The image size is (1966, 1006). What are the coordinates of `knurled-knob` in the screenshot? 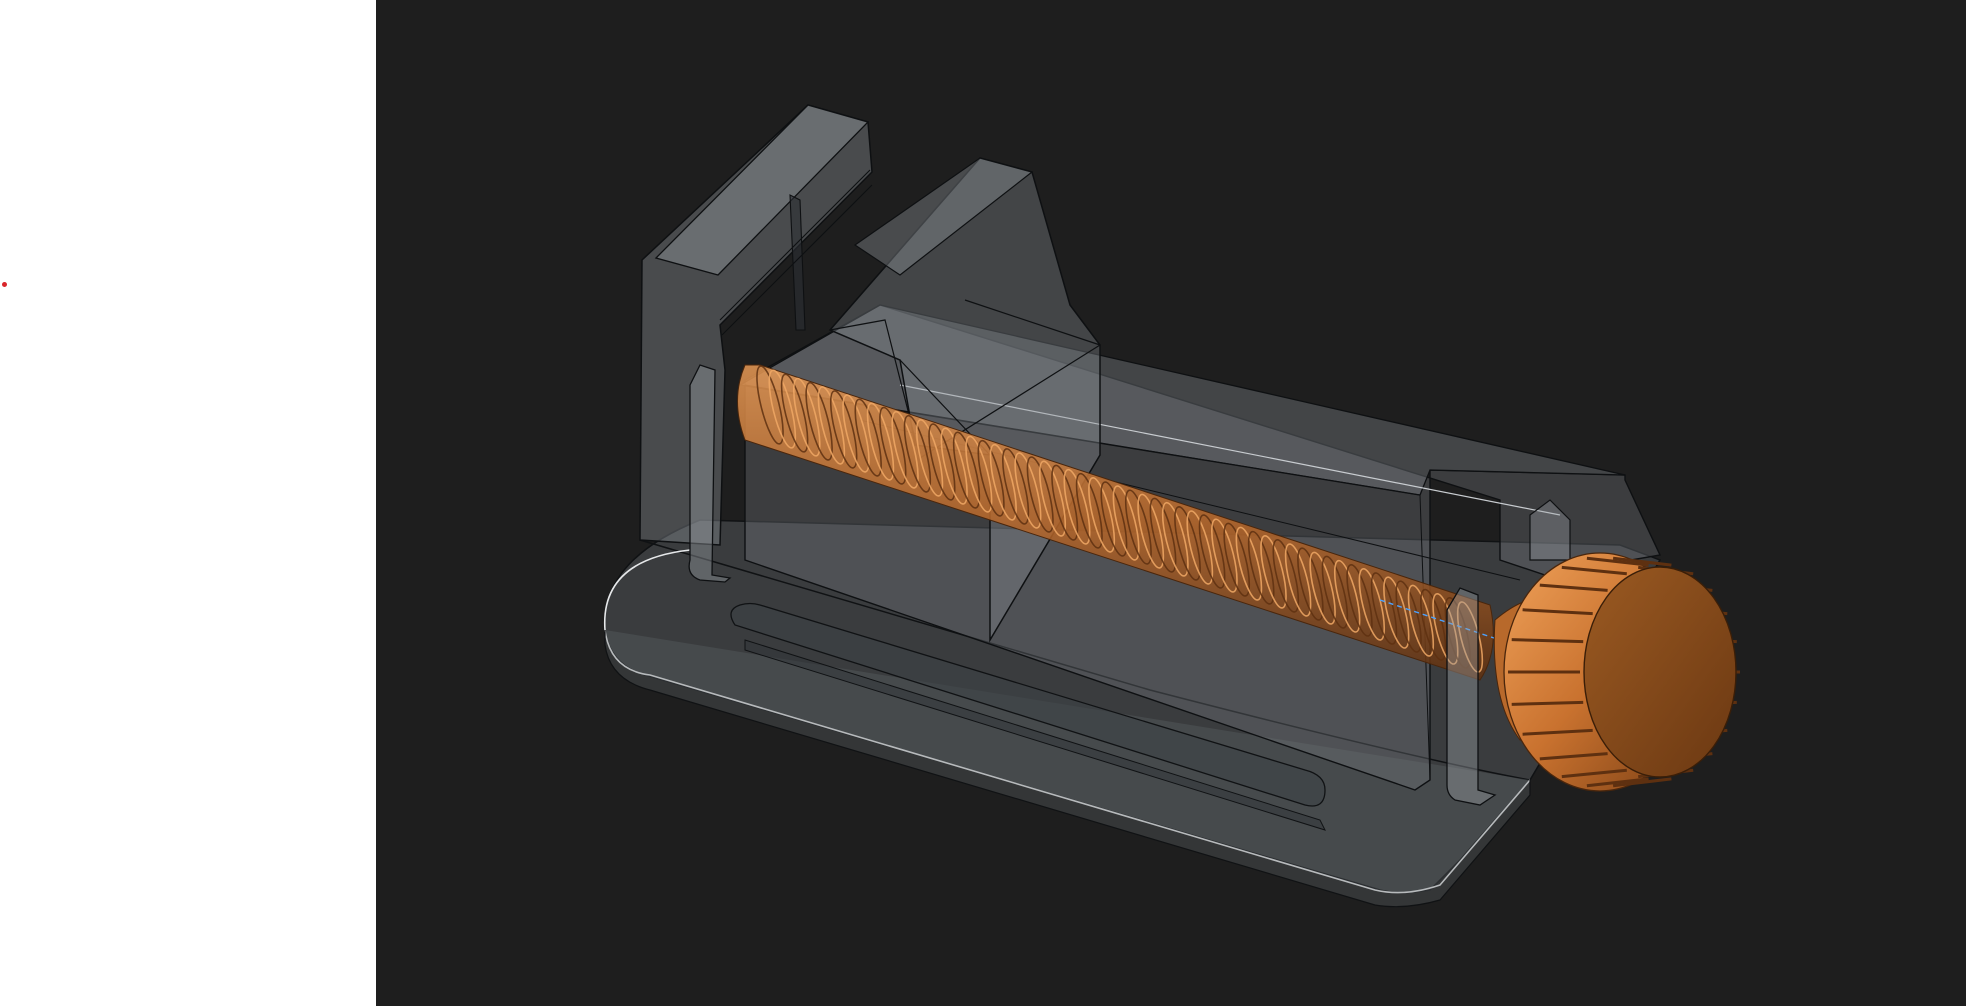 It's located at (1616, 672).